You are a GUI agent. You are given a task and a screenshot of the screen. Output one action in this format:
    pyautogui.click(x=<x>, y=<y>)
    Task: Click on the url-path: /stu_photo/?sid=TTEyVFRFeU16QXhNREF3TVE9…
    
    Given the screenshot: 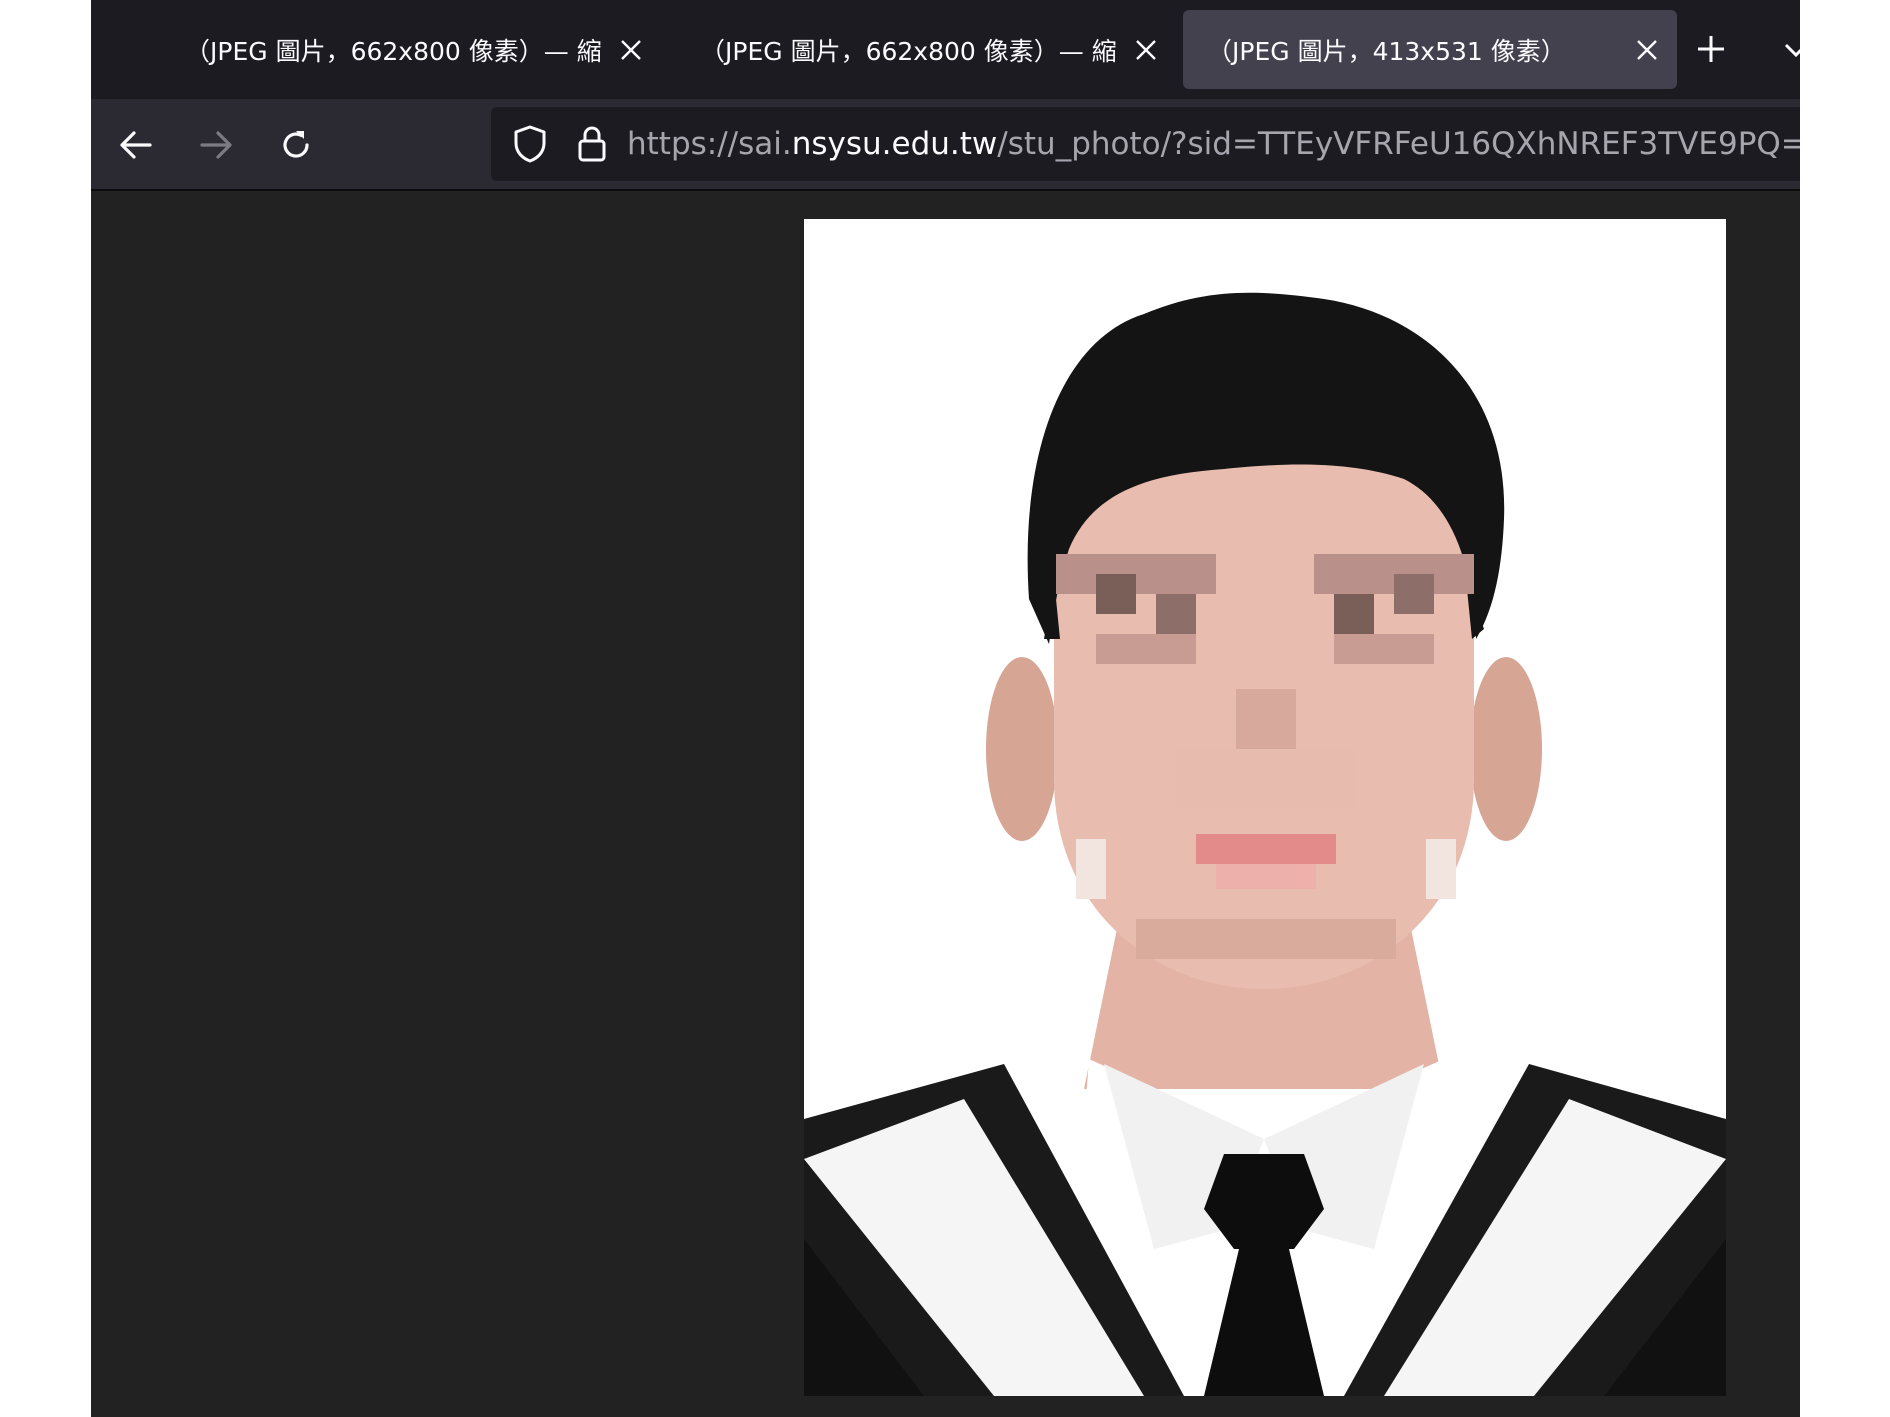 What is the action you would take?
    pyautogui.click(x=1398, y=144)
    